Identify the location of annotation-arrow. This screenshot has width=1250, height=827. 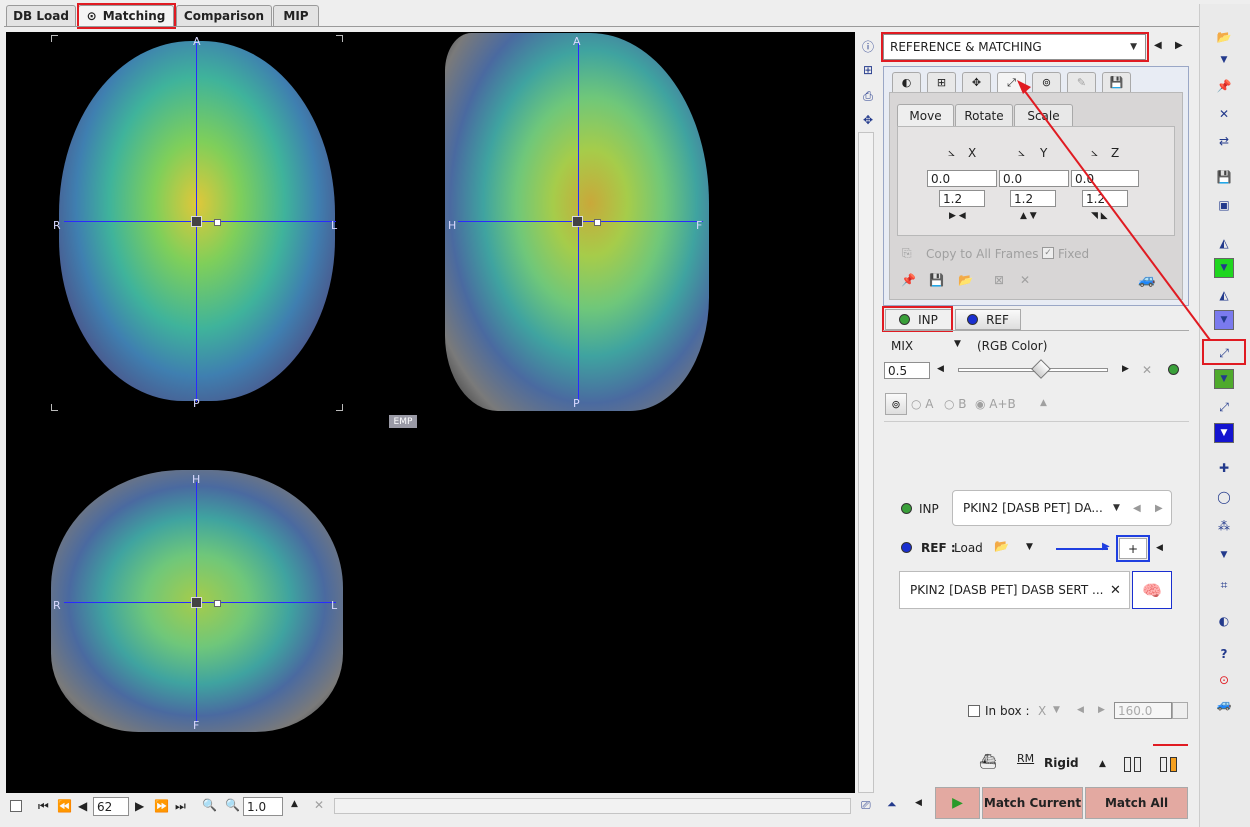
(1114, 210).